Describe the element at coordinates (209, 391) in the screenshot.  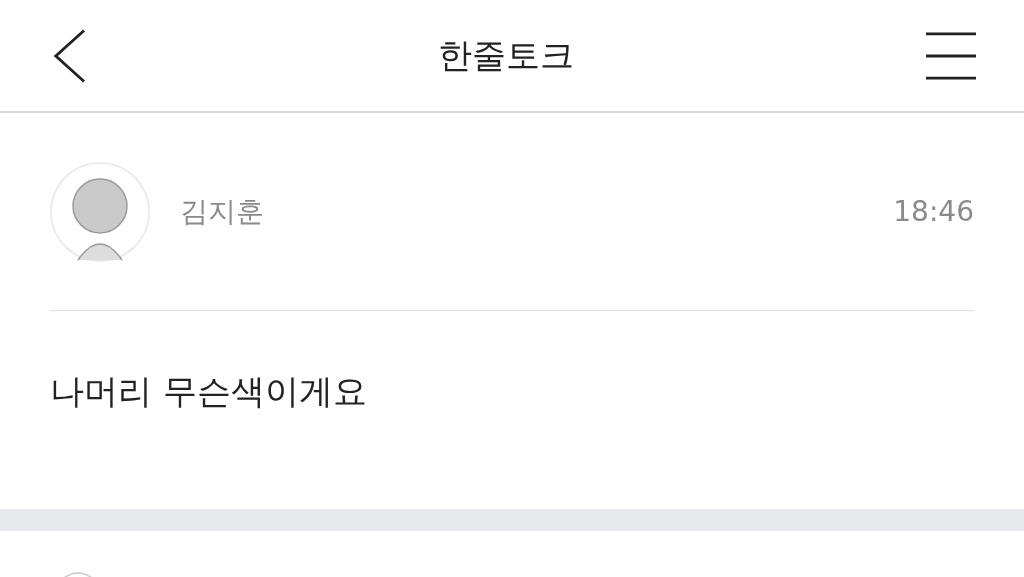
I see `message-text: 나머리 무슨색이게요` at that location.